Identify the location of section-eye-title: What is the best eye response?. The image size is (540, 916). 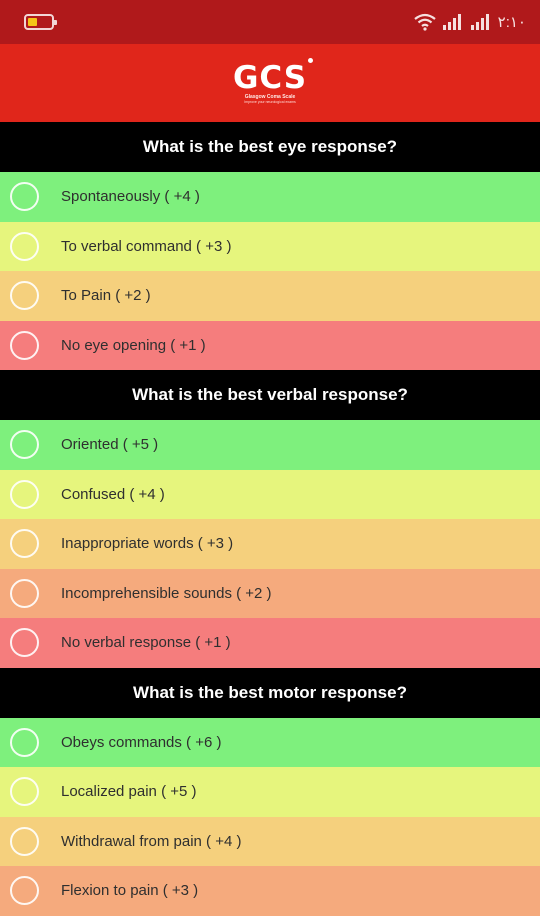
(270, 147).